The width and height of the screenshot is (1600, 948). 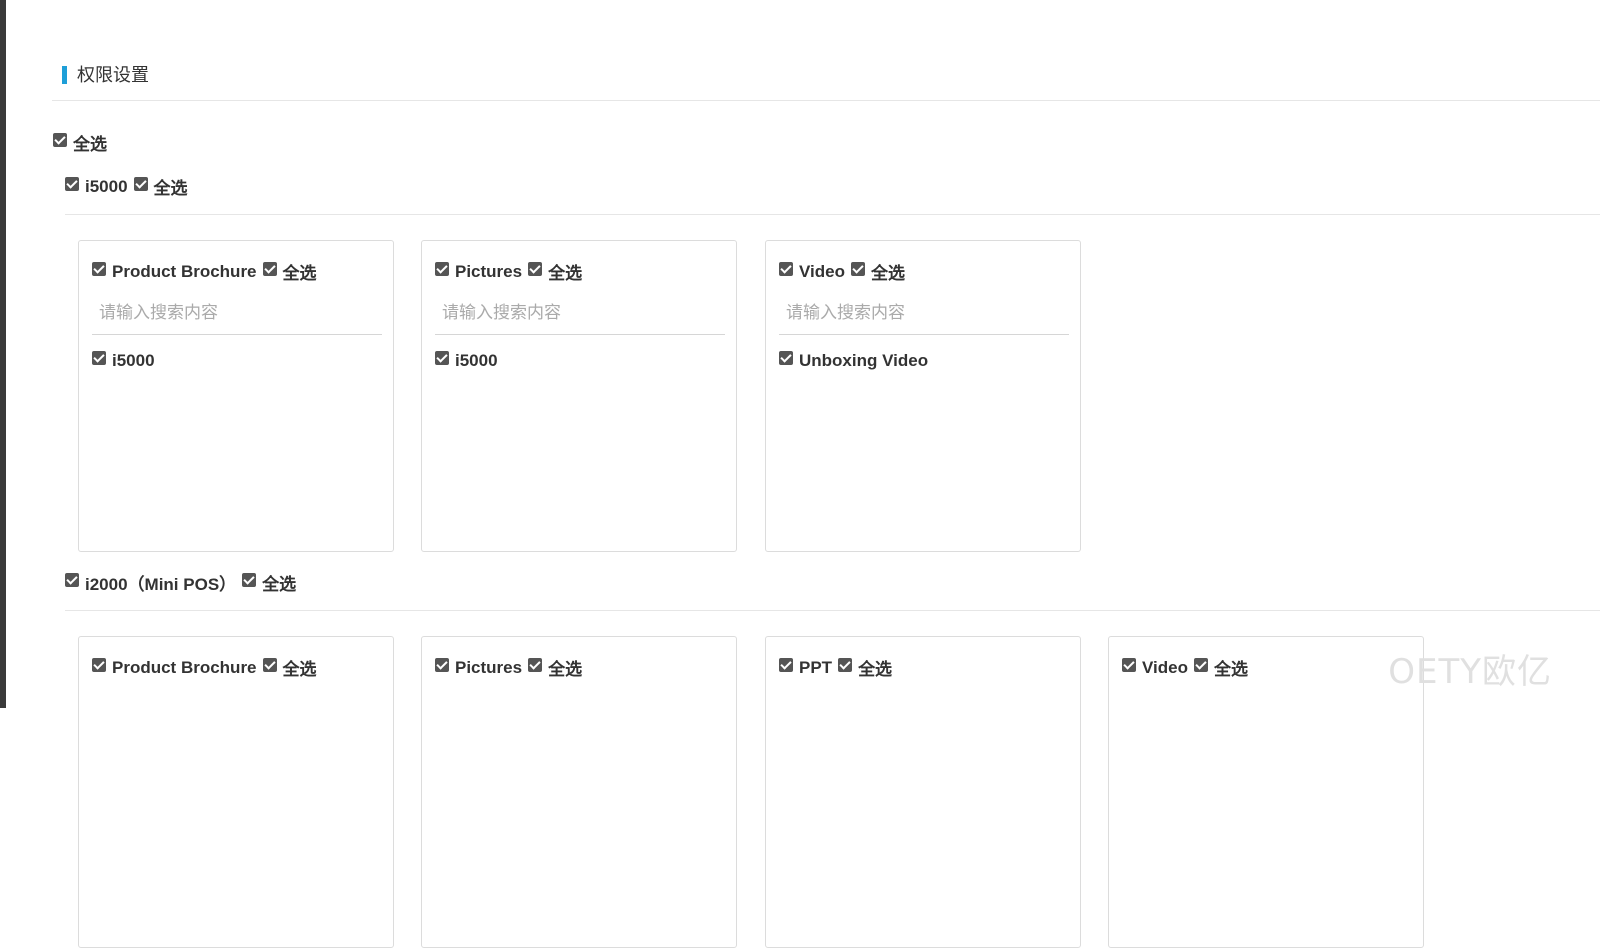 What do you see at coordinates (864, 360) in the screenshot?
I see `list-item-label: Unboxing Video` at bounding box center [864, 360].